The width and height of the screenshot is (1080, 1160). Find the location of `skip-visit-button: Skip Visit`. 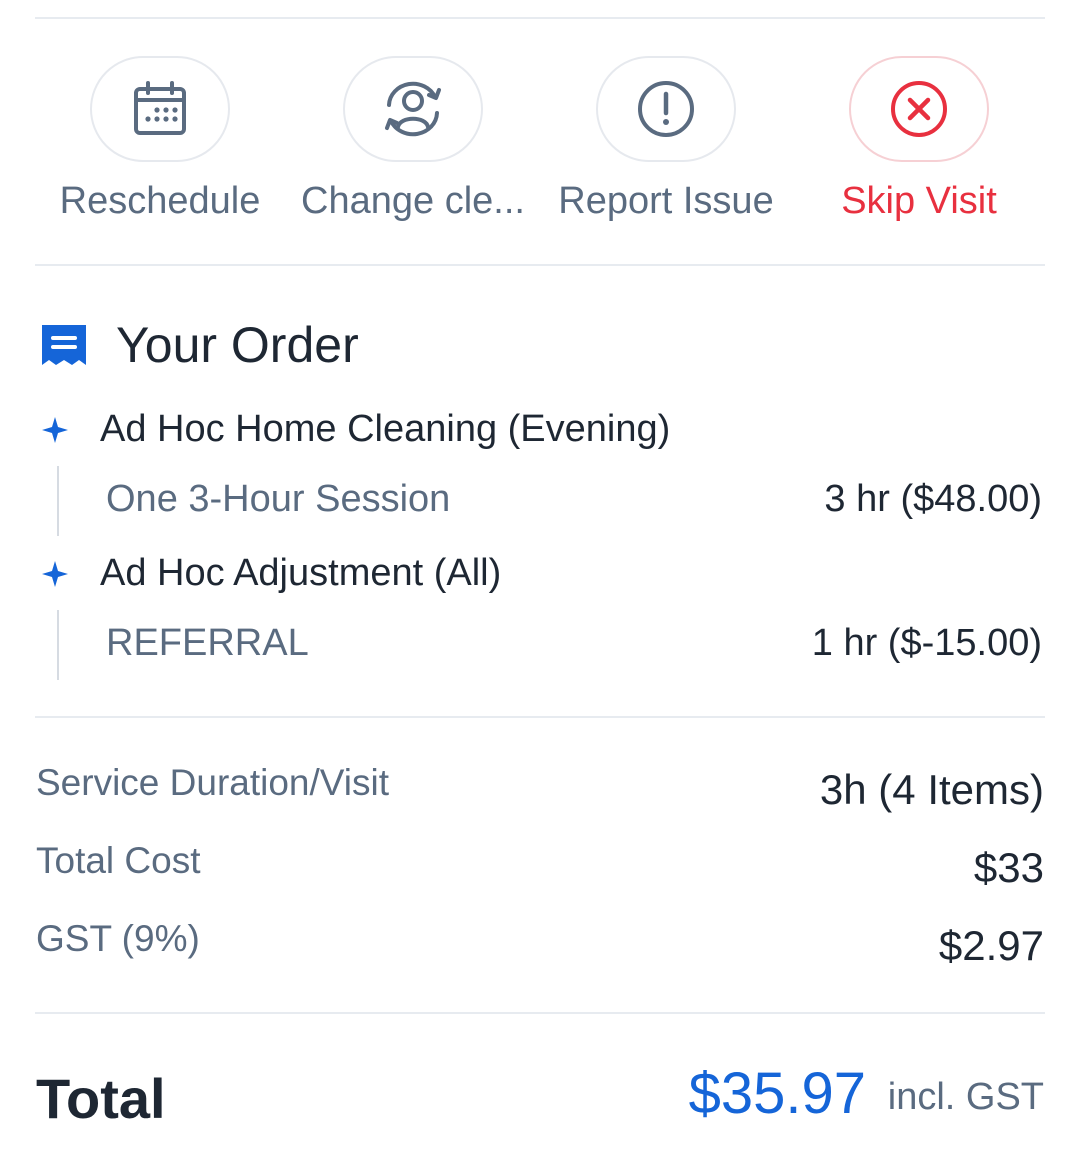

skip-visit-button: Skip Visit is located at coordinates (919, 139).